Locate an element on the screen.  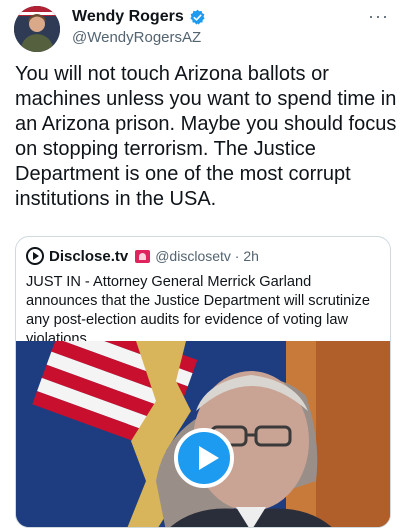
play-icon is located at coordinates (204, 458).